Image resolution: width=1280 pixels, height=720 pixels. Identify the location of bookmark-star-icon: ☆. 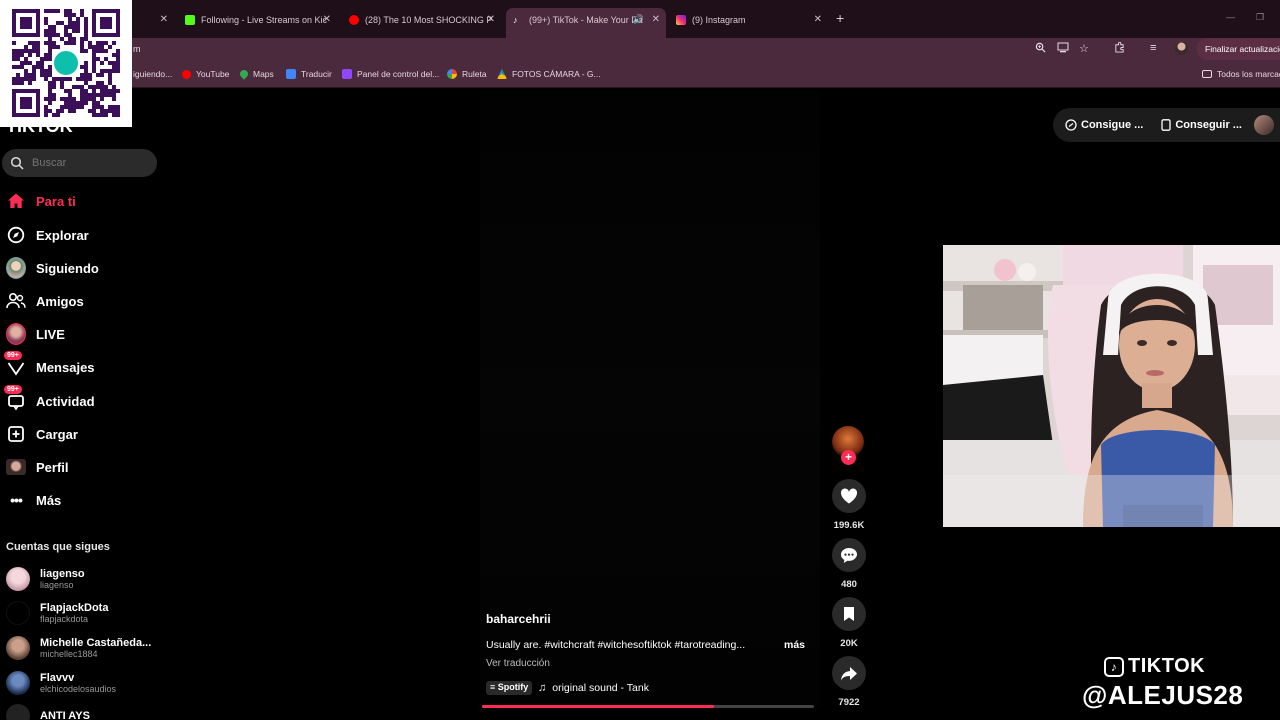
(1084, 48).